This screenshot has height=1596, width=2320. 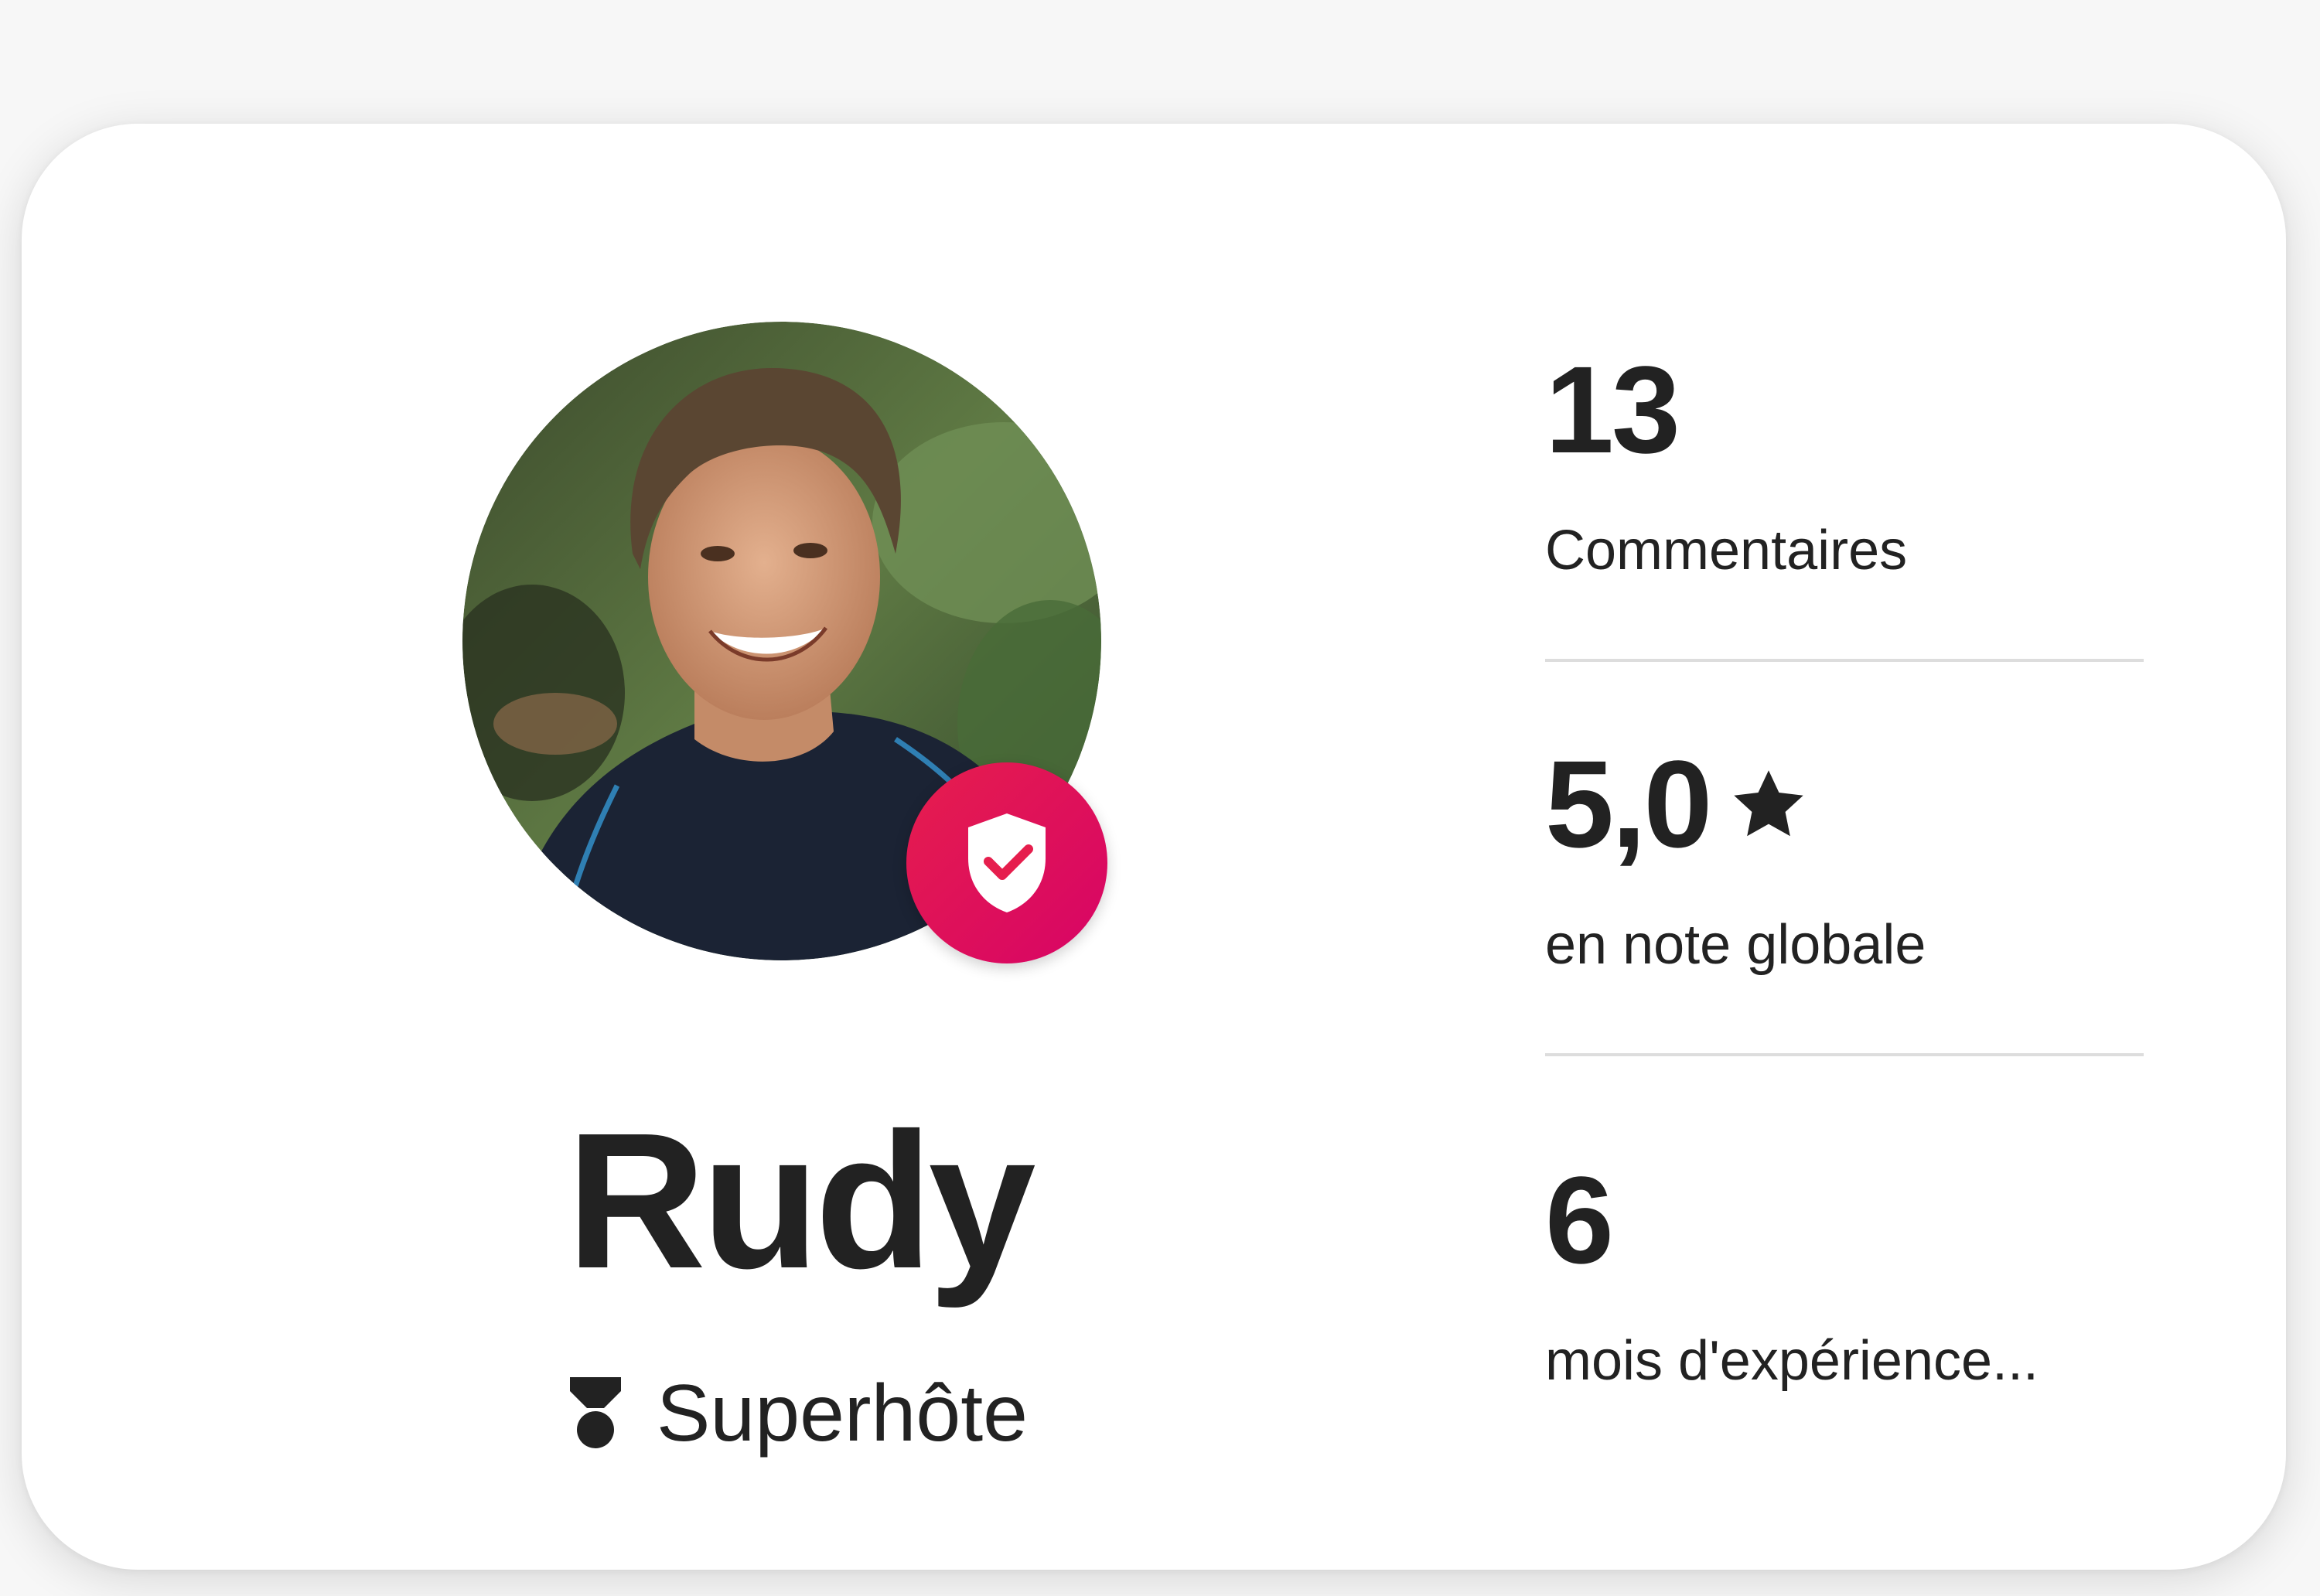 What do you see at coordinates (1769, 803) in the screenshot?
I see `star-icon` at bounding box center [1769, 803].